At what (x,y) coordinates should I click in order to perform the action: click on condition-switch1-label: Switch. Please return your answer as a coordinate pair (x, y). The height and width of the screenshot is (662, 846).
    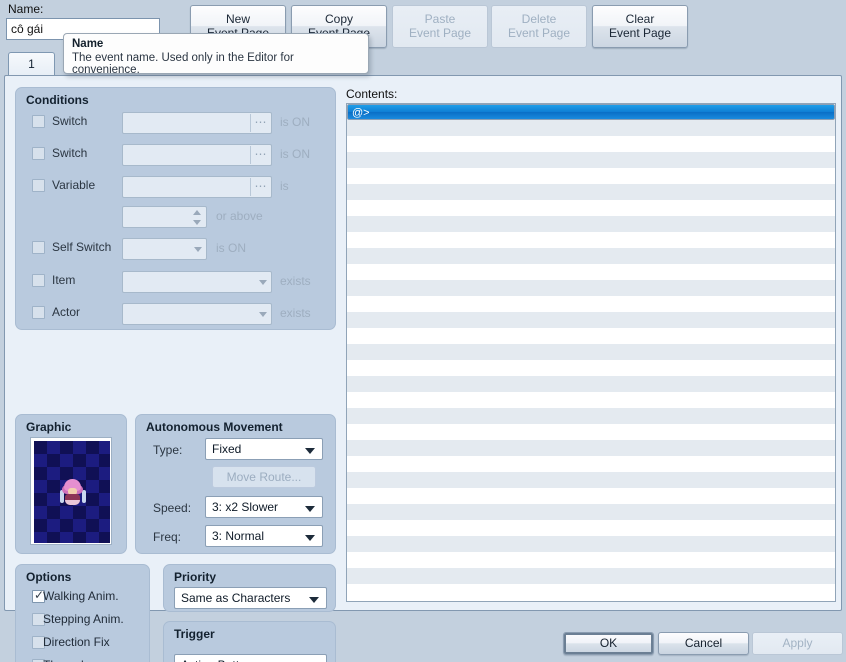
    Looking at the image, I should click on (70, 121).